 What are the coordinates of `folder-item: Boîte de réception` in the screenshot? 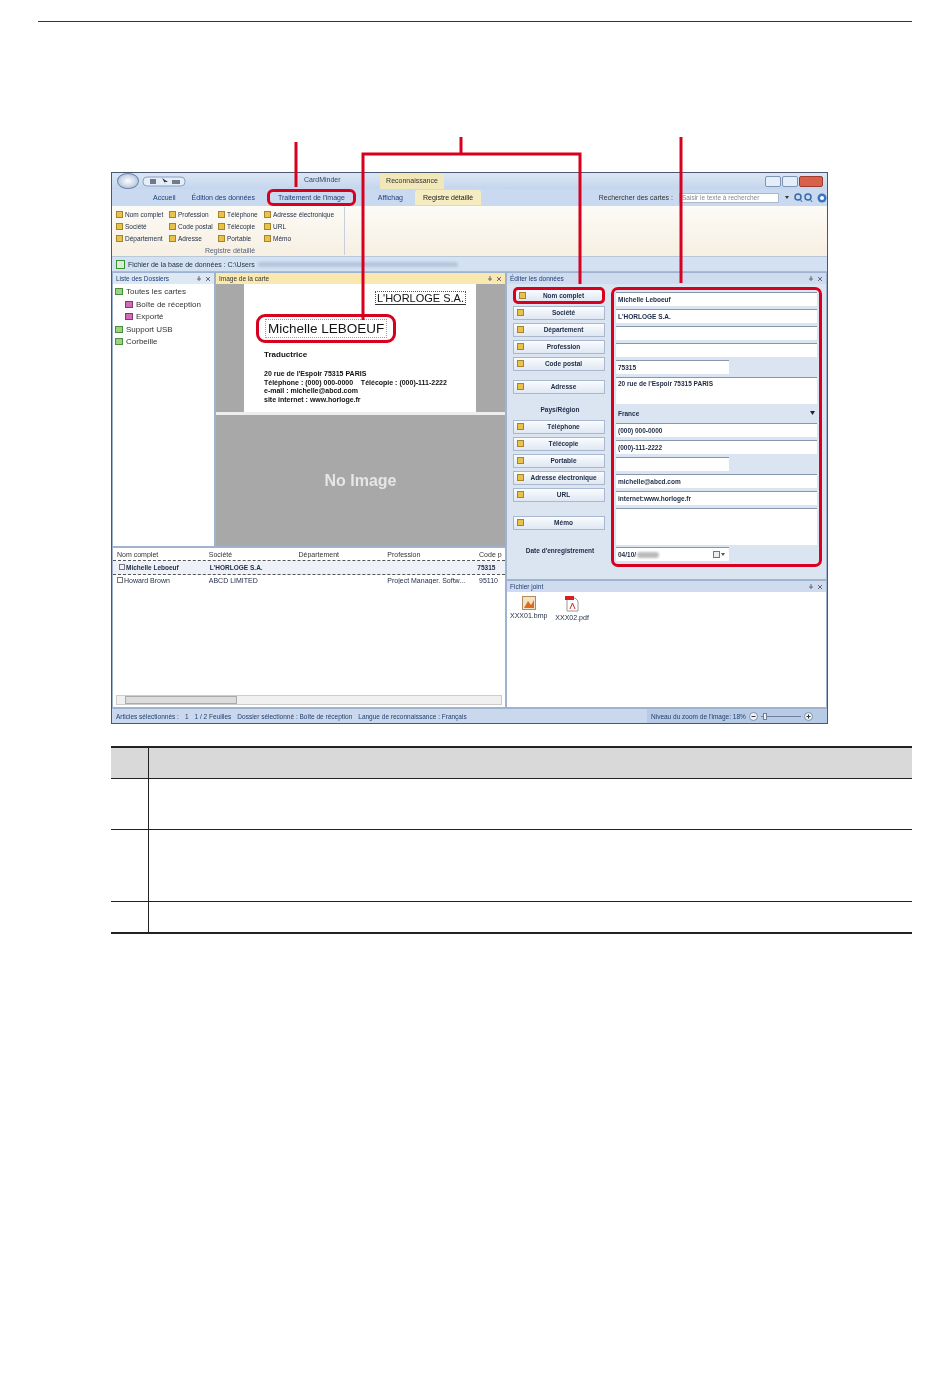 It's located at (163, 304).